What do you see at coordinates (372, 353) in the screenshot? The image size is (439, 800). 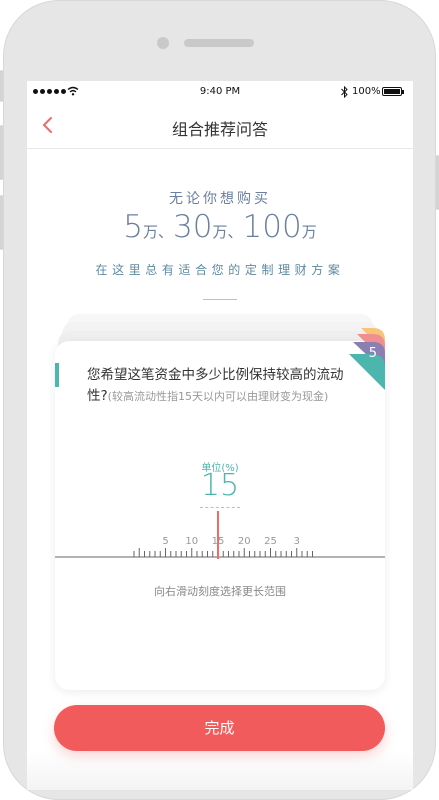 I see `step-number: 5` at bounding box center [372, 353].